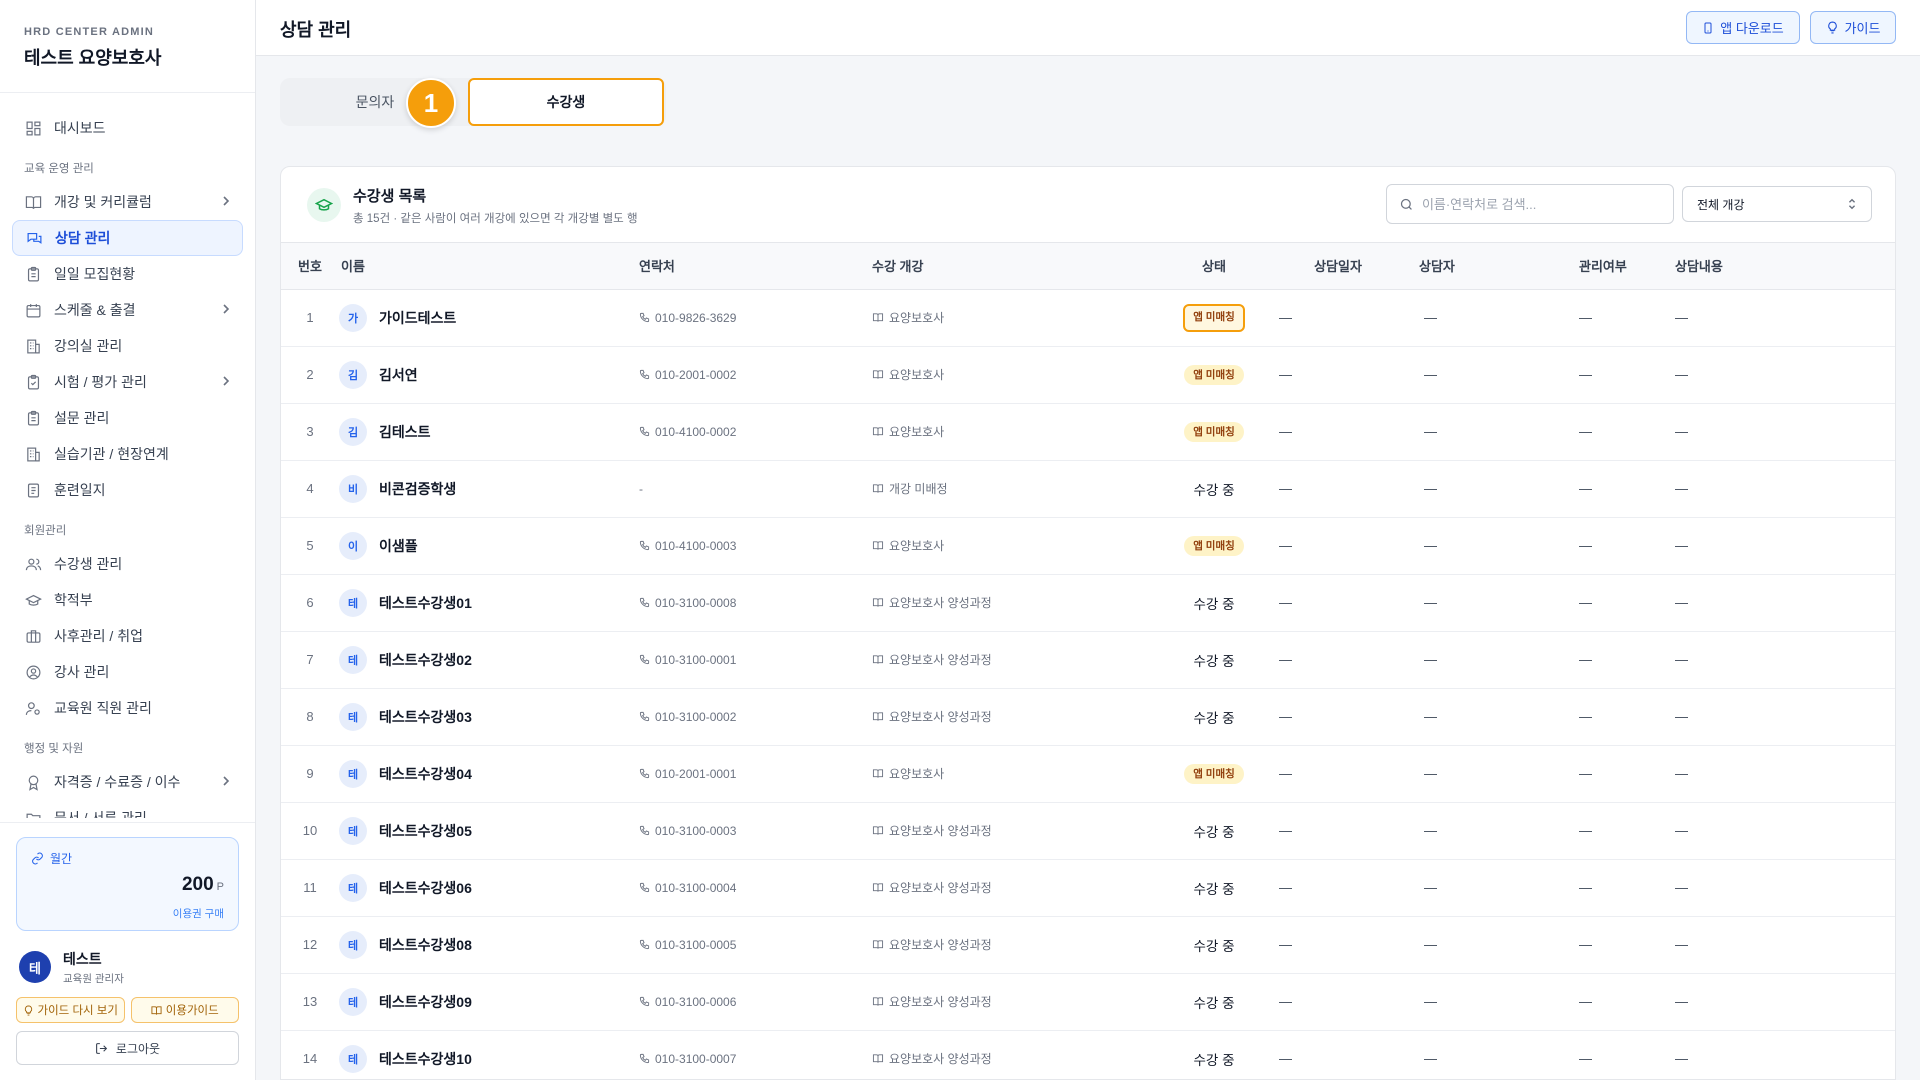  Describe the element at coordinates (127, 274) in the screenshot. I see `sidebar-item: 일일 모집현황` at that location.